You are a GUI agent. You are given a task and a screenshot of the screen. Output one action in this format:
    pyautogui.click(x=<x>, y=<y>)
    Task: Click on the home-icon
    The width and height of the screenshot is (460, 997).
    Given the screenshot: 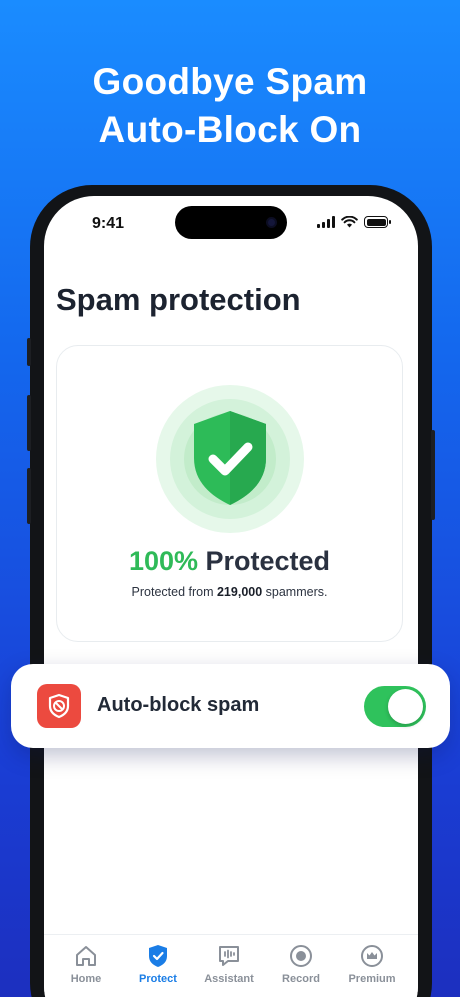 What is the action you would take?
    pyautogui.click(x=86, y=956)
    